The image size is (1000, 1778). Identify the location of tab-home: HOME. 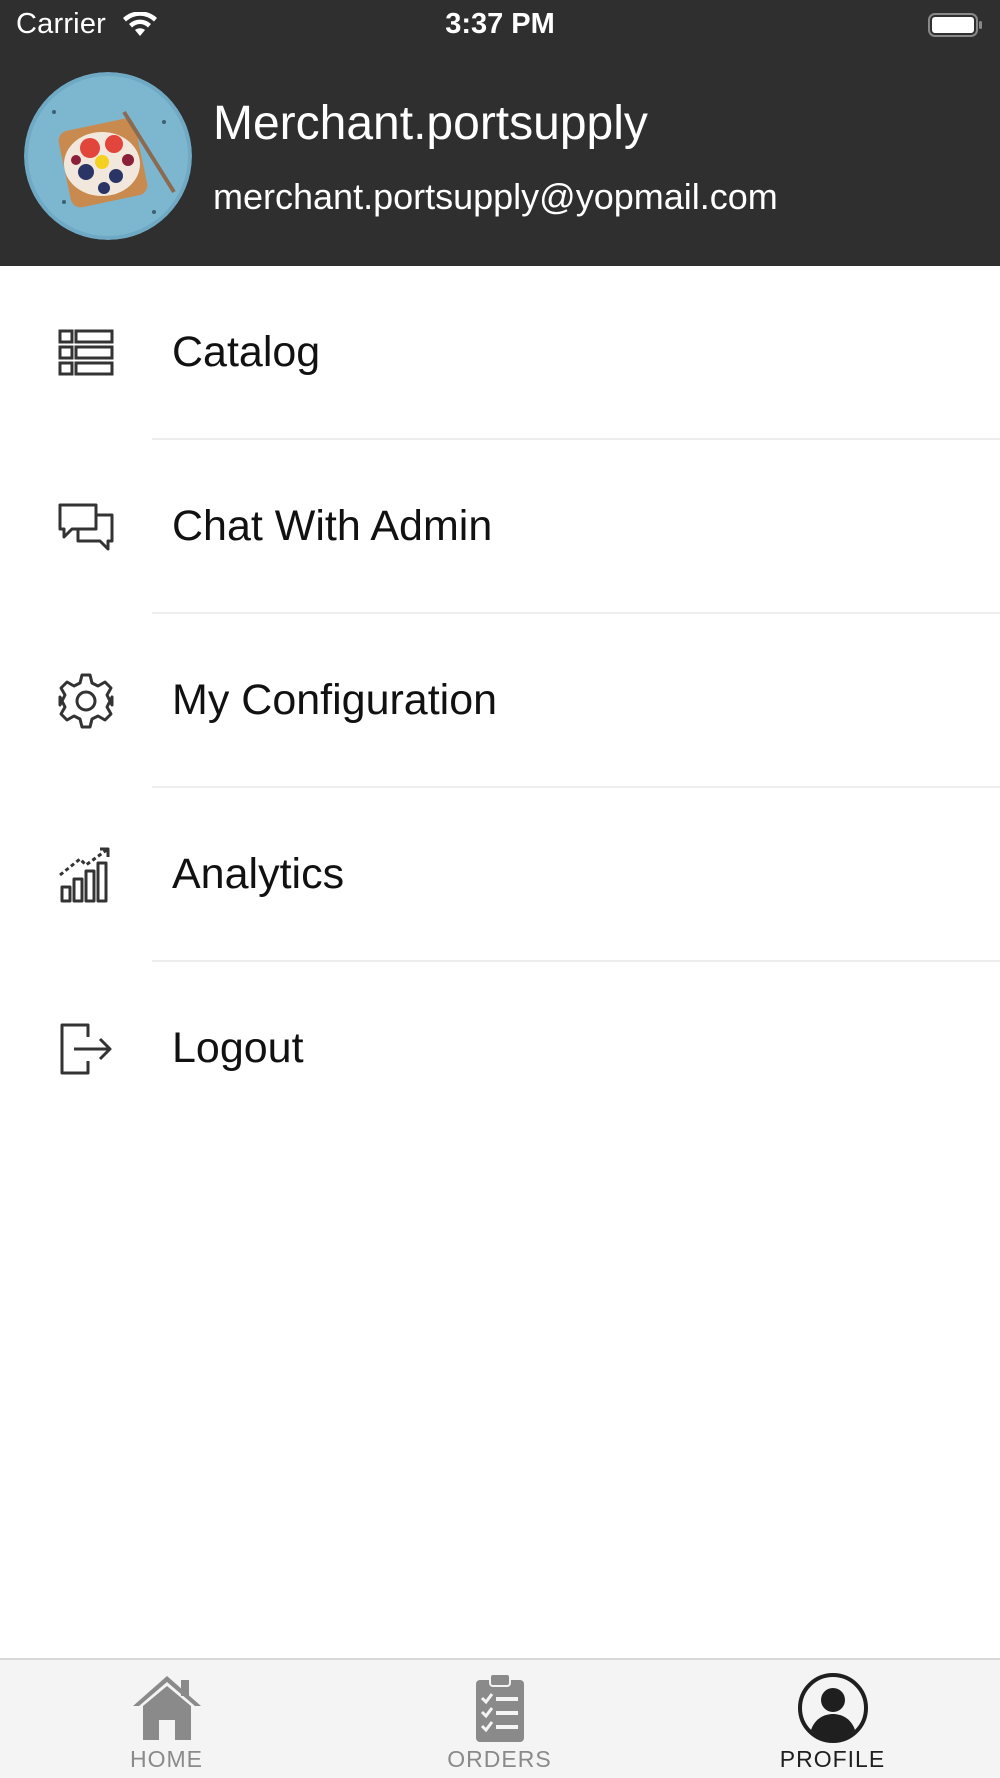
(166, 1719).